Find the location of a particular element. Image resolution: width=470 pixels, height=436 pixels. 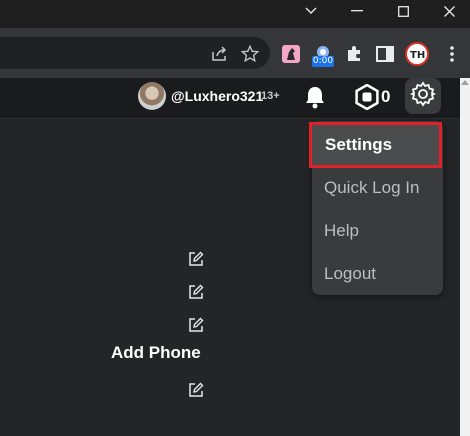

gear-icon is located at coordinates (423, 96).